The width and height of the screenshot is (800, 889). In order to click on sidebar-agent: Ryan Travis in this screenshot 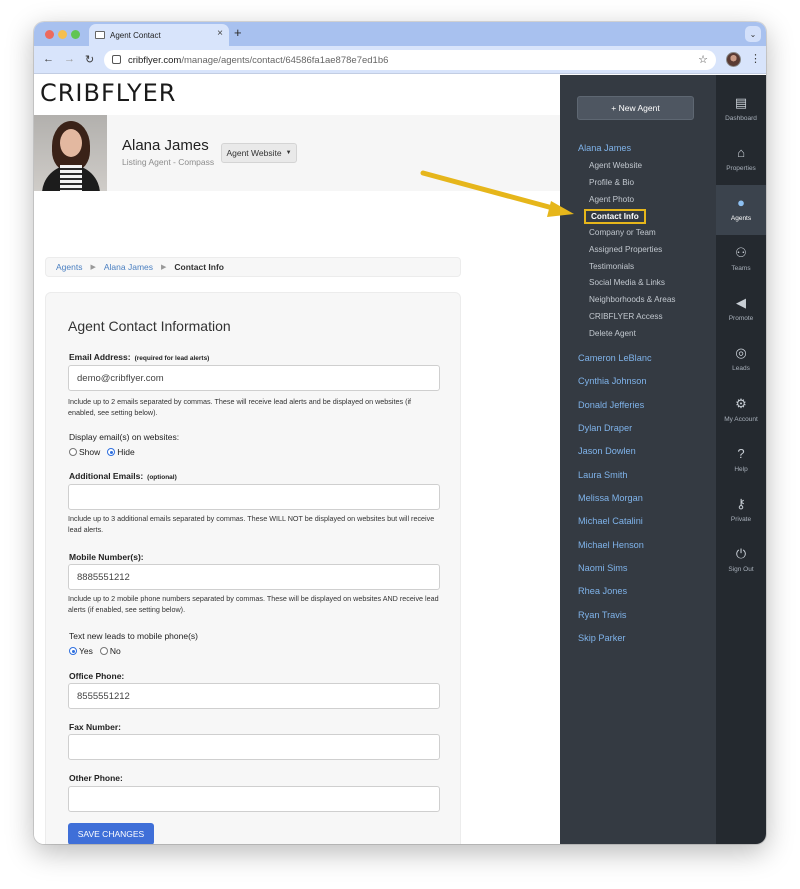, I will do `click(602, 615)`.